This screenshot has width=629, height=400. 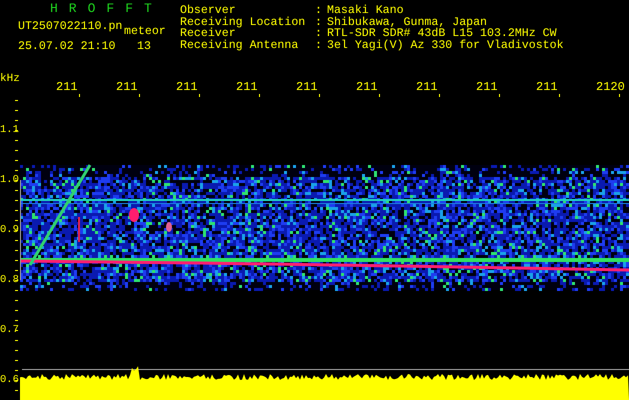 What do you see at coordinates (365, 10) in the screenshot?
I see `field-value: Masaki Kano` at bounding box center [365, 10].